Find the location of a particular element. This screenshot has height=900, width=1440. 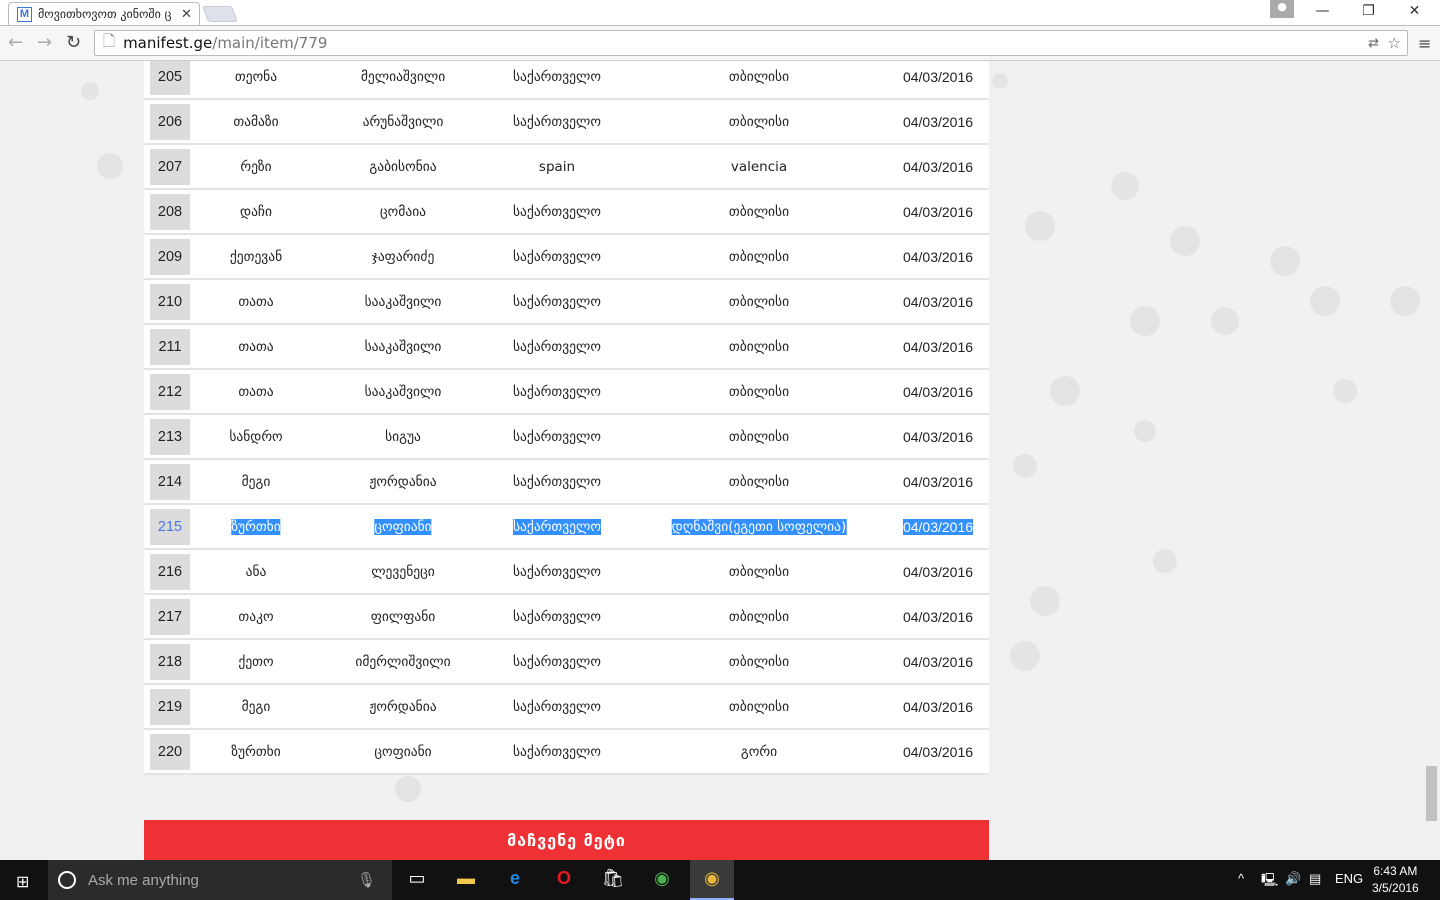

network-icon: 🖳 is located at coordinates (1269, 882).